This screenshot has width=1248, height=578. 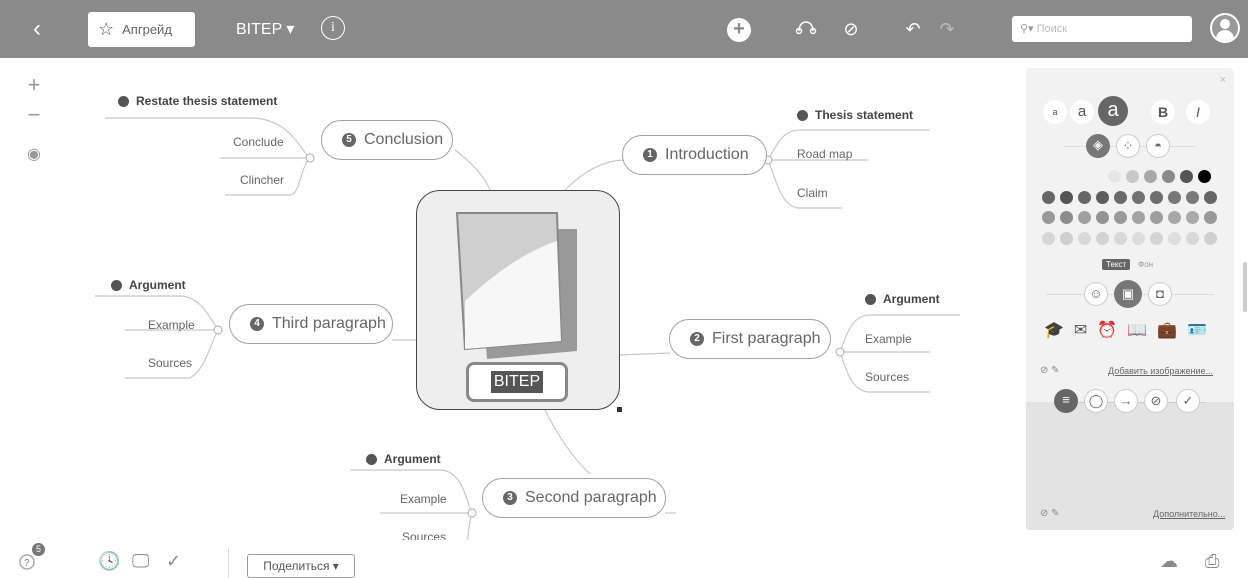 I want to click on notification-badge: 5, so click(x=38, y=549).